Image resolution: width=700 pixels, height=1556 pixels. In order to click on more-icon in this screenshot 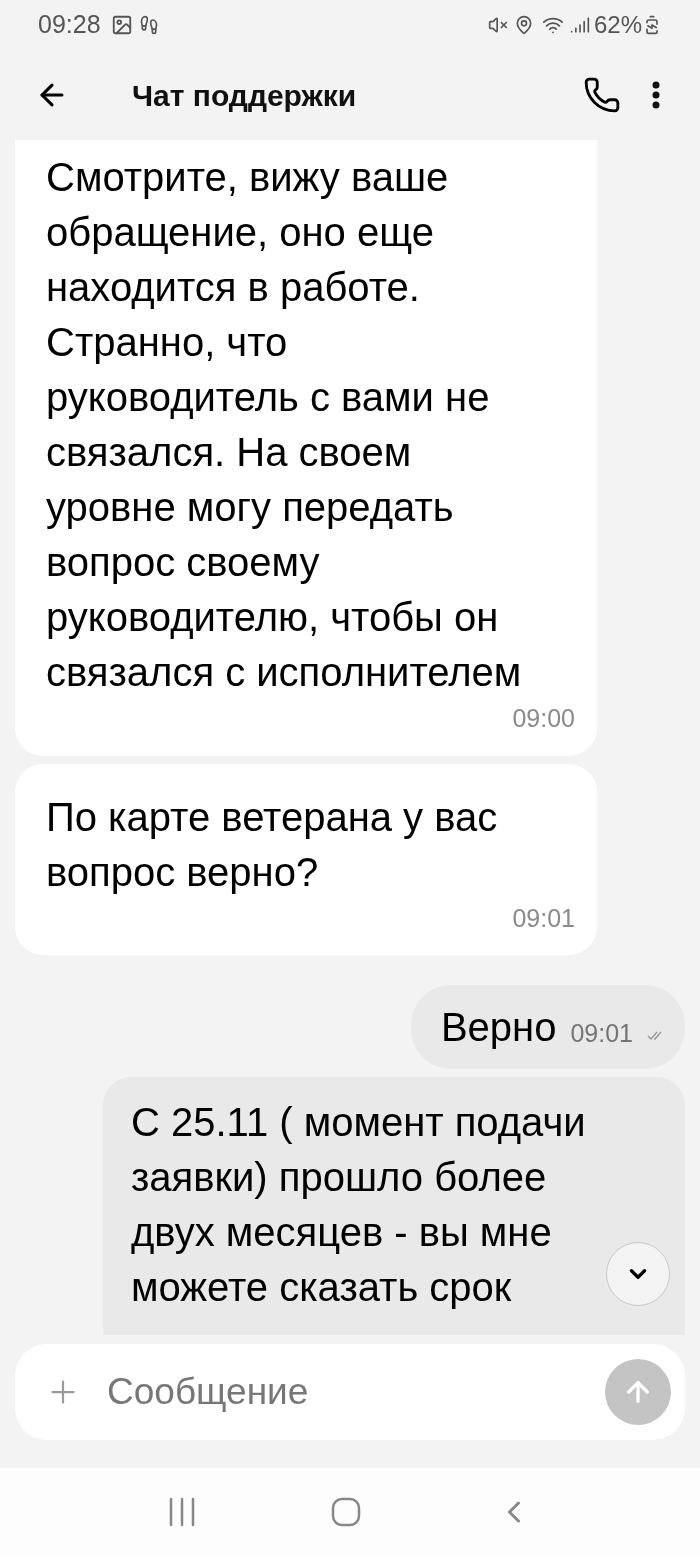, I will do `click(656, 95)`.